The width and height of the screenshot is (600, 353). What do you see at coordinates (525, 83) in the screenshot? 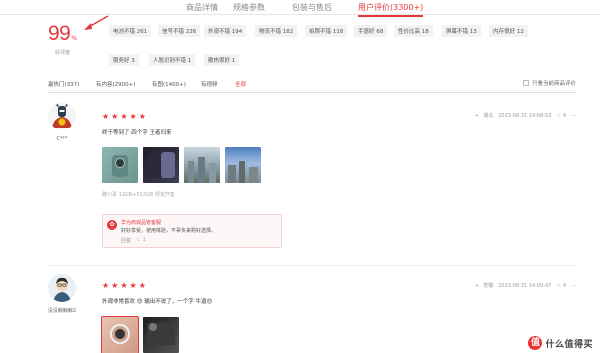
I see `only-current-checkbox` at bounding box center [525, 83].